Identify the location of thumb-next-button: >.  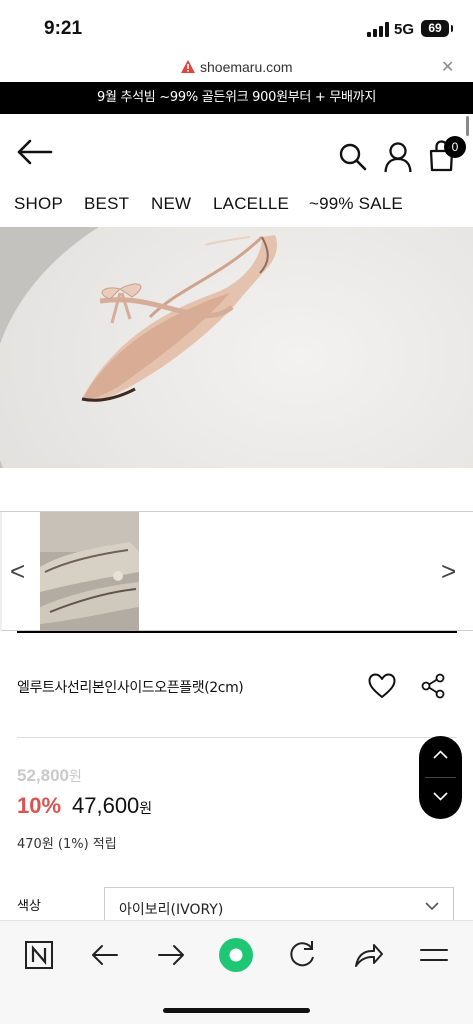
(448, 571).